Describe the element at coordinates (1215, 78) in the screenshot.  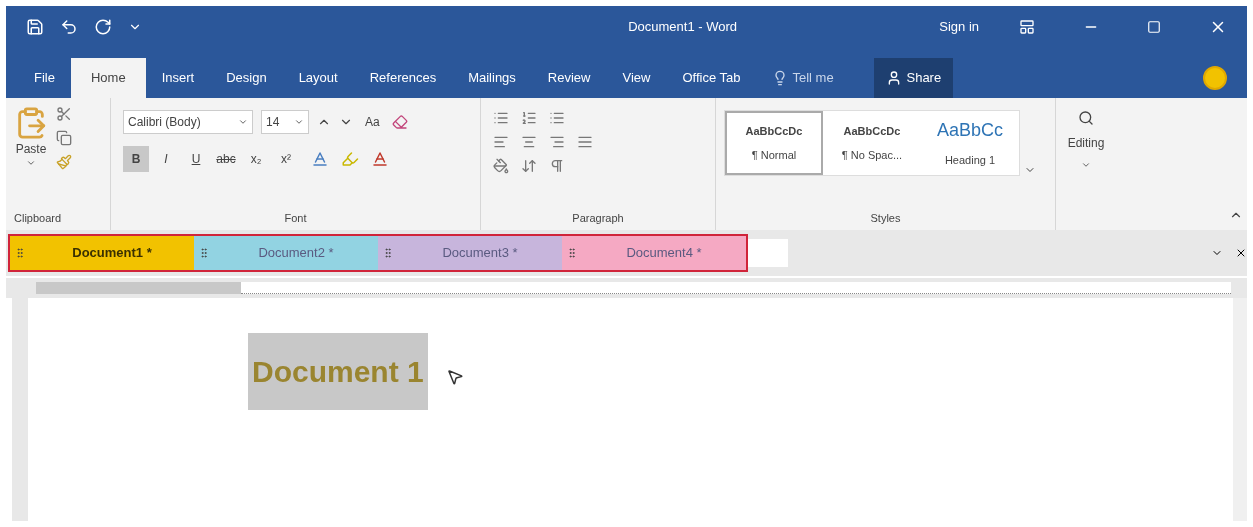
I see `user-avatar-icon` at that location.